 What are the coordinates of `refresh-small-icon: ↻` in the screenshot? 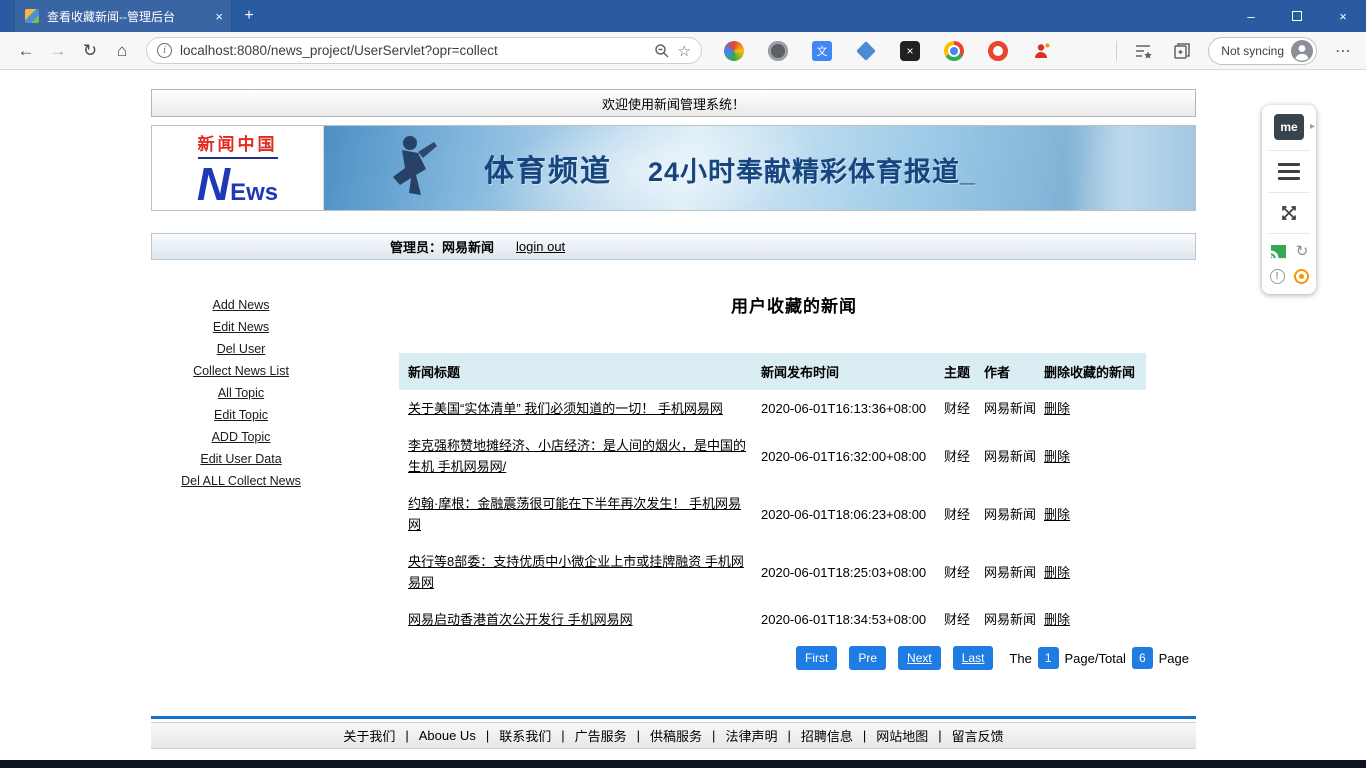 It's located at (1302, 251).